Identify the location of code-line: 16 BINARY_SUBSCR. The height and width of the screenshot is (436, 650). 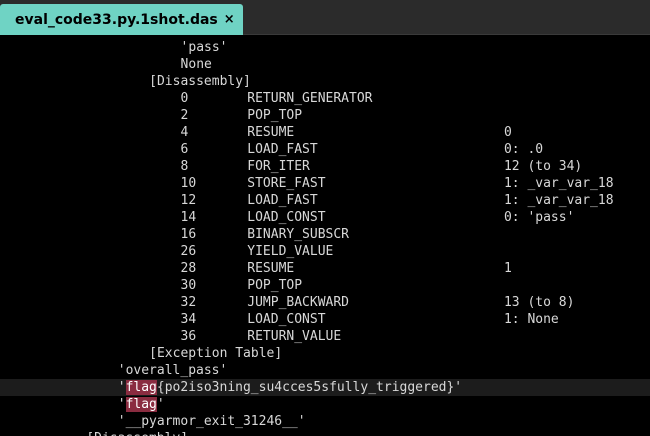
(325, 234).